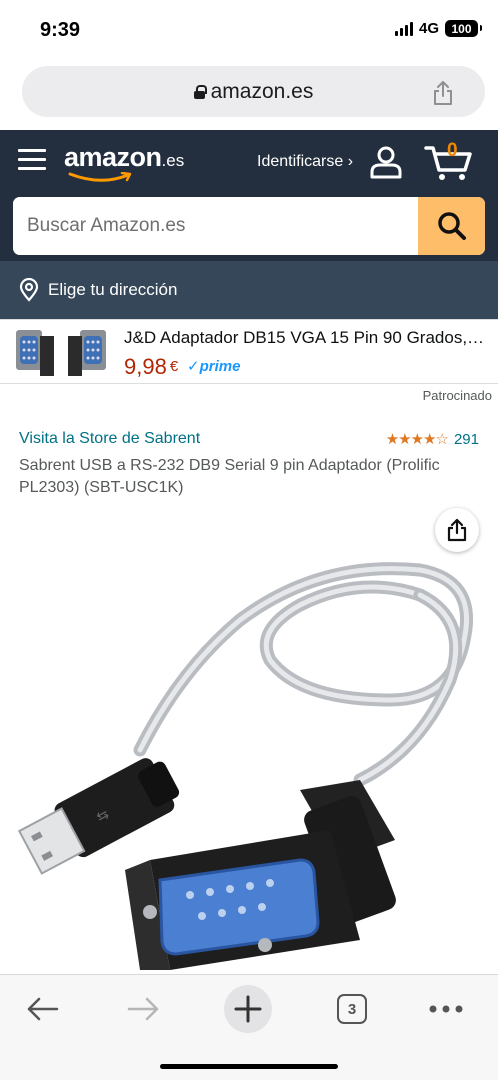 The width and height of the screenshot is (498, 1080). What do you see at coordinates (386, 162) in the screenshot?
I see `user-icon` at bounding box center [386, 162].